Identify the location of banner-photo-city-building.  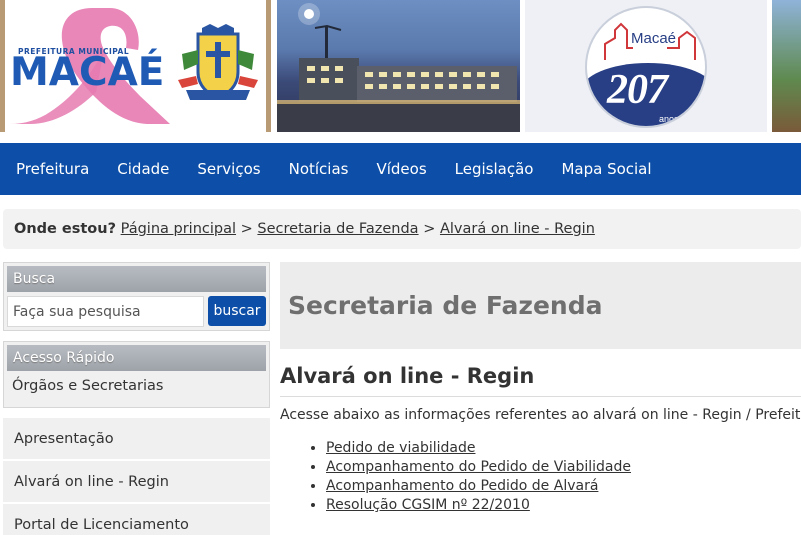
(398, 66).